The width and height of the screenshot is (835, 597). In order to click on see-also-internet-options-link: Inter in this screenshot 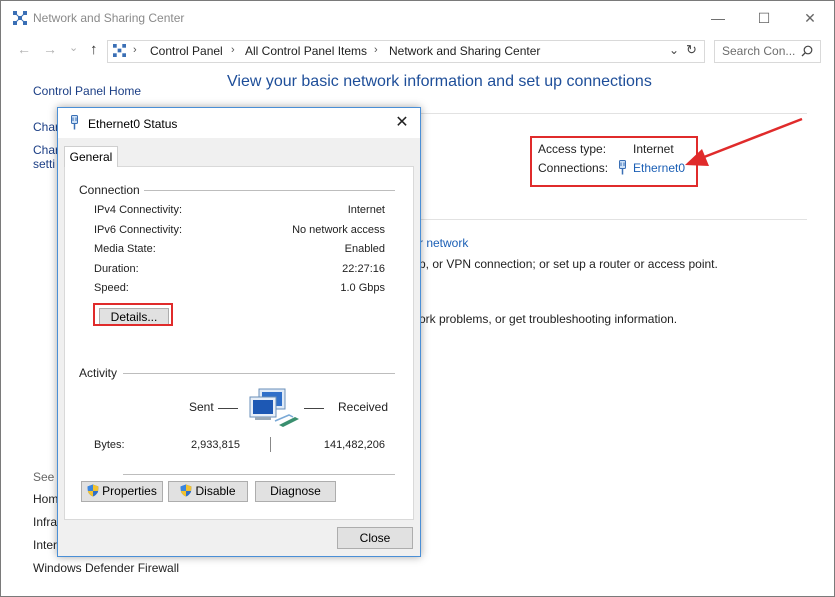, I will do `click(45, 545)`.